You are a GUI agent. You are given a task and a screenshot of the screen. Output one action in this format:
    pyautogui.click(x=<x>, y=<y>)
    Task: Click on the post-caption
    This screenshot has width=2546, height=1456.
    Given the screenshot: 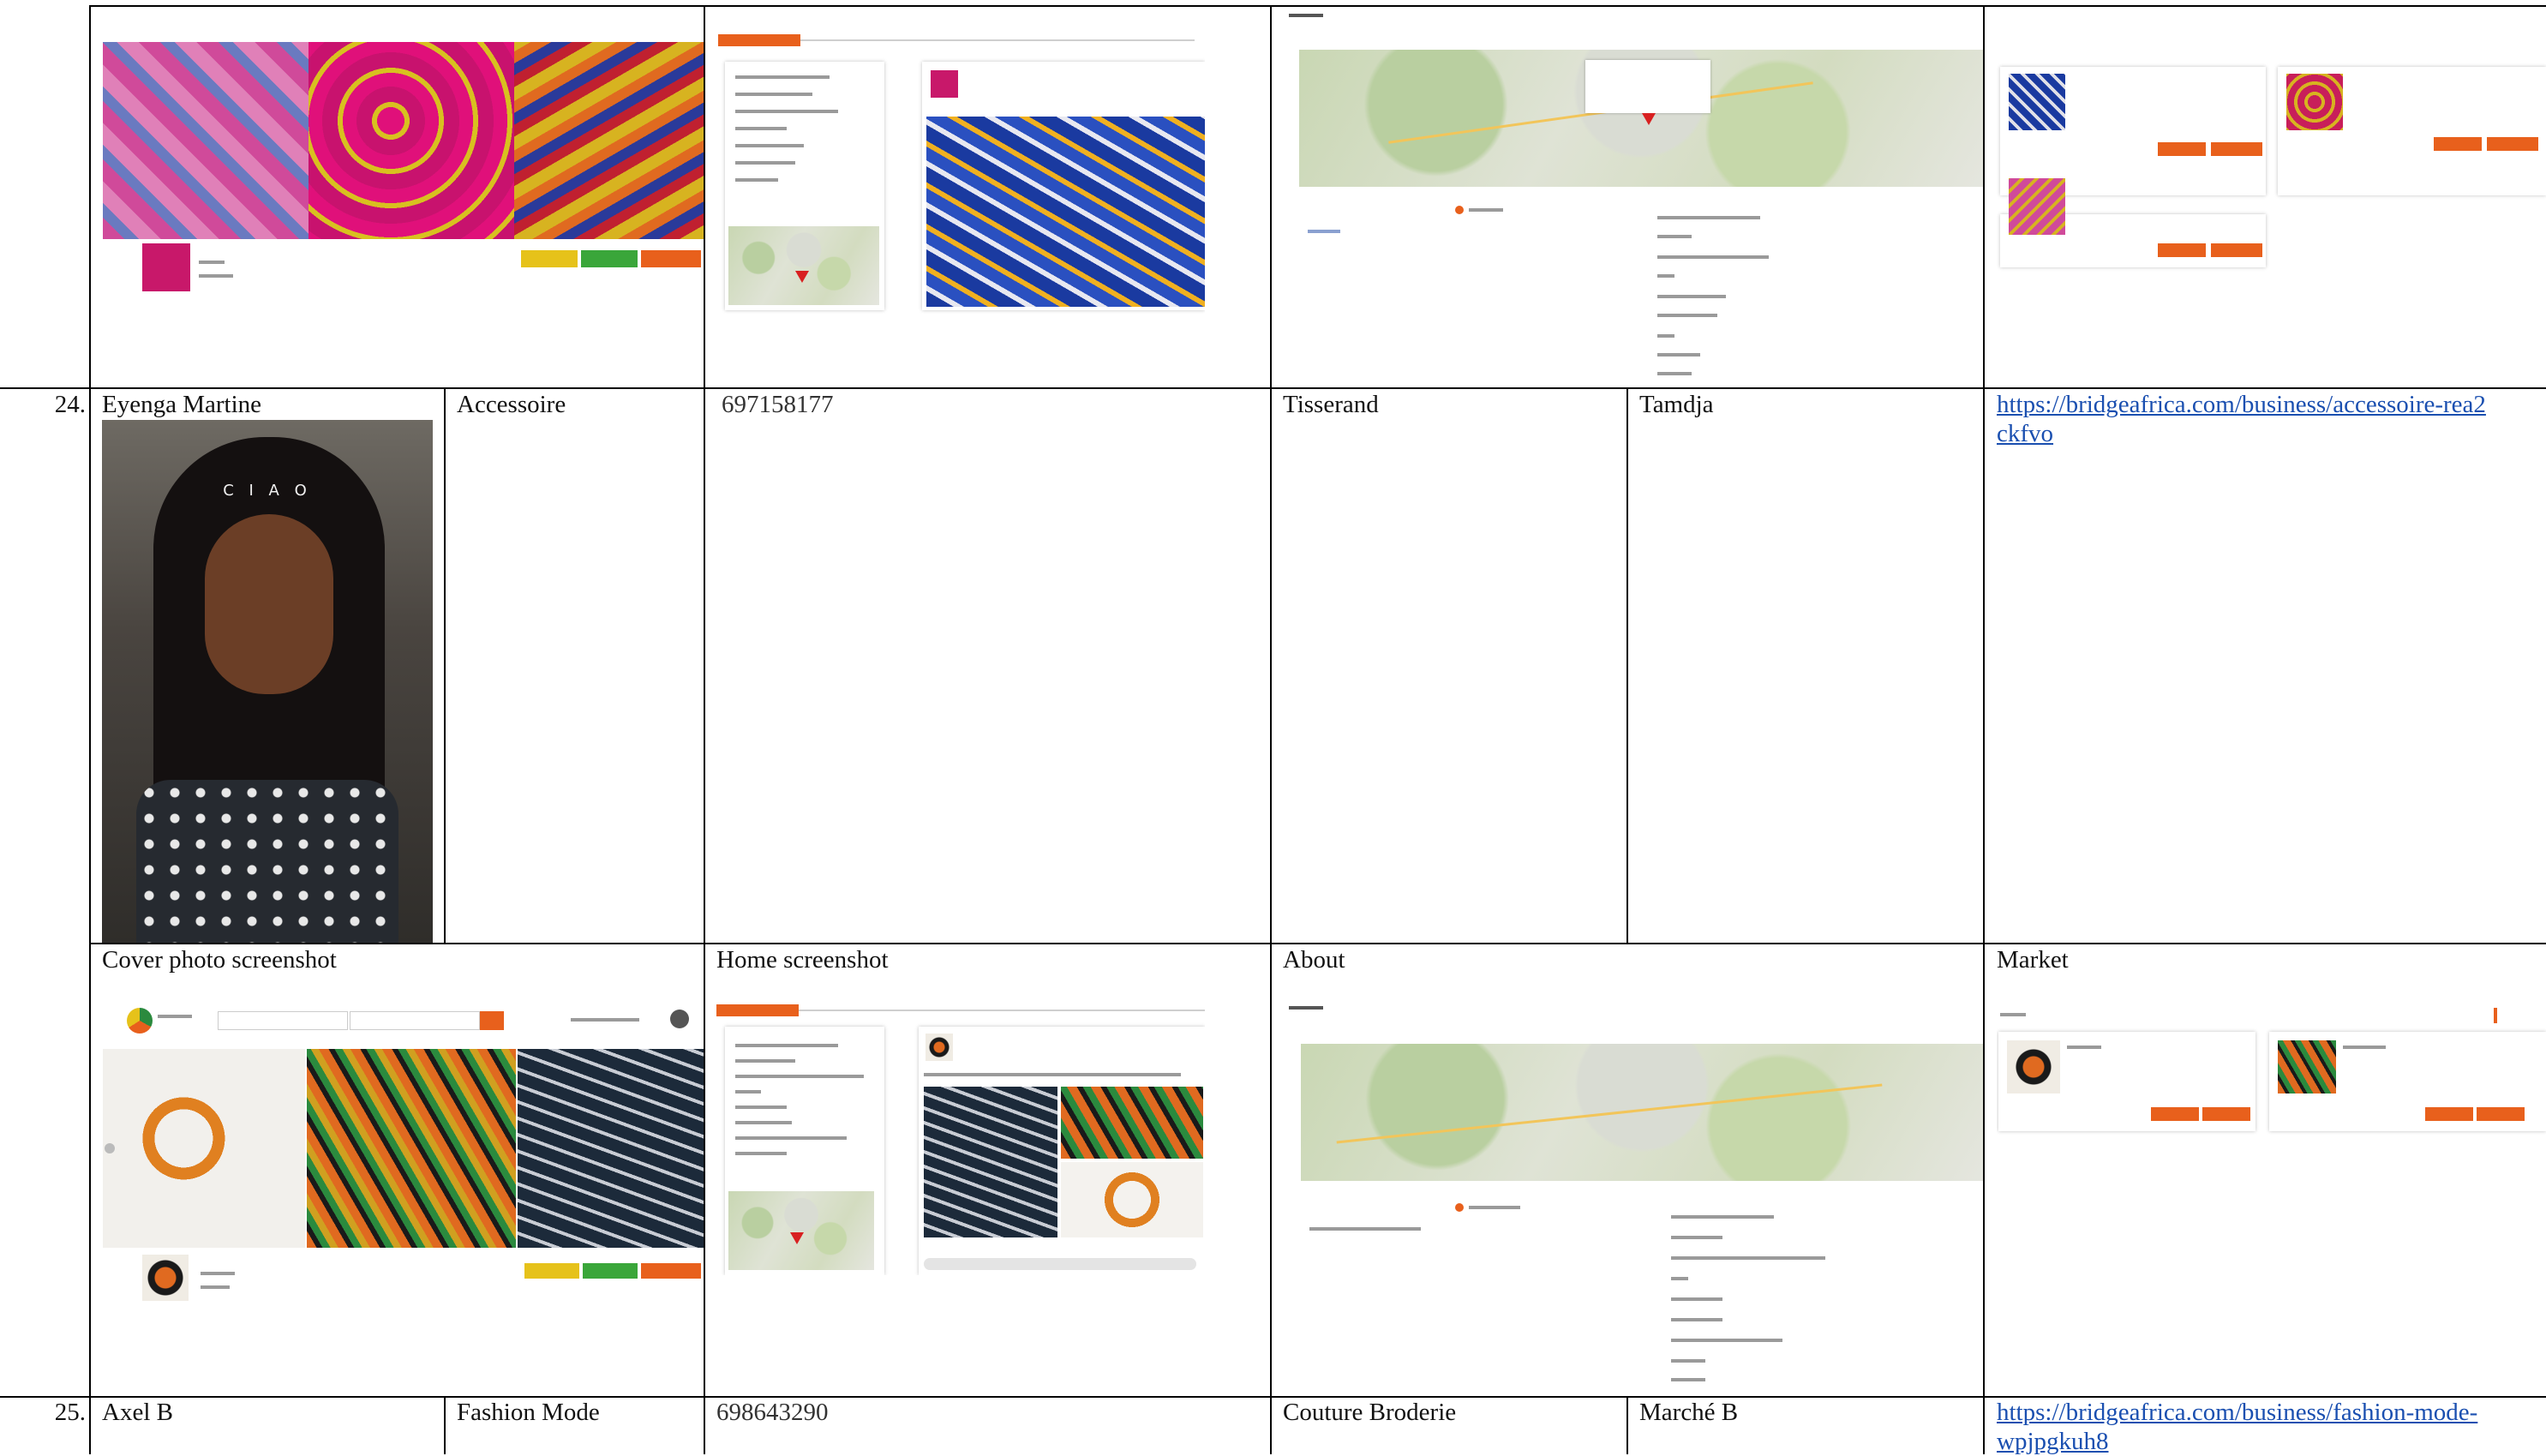 What is the action you would take?
    pyautogui.click(x=1052, y=1074)
    